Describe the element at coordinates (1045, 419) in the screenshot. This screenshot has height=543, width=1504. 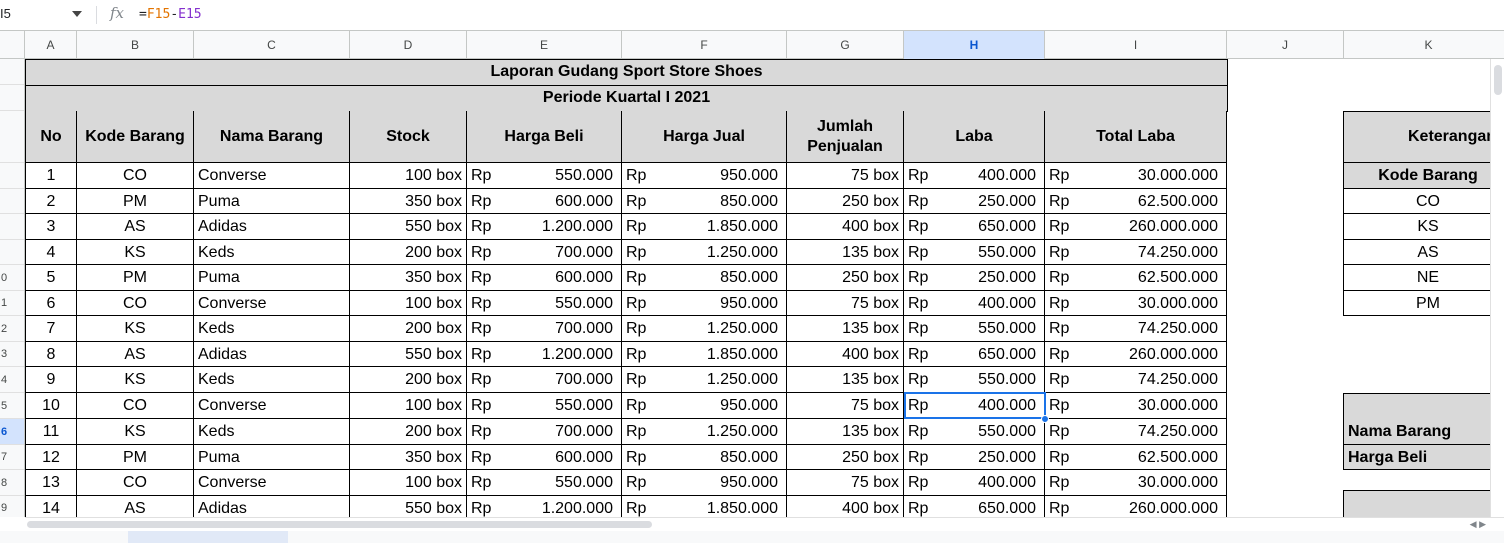
I see `fill-handle` at that location.